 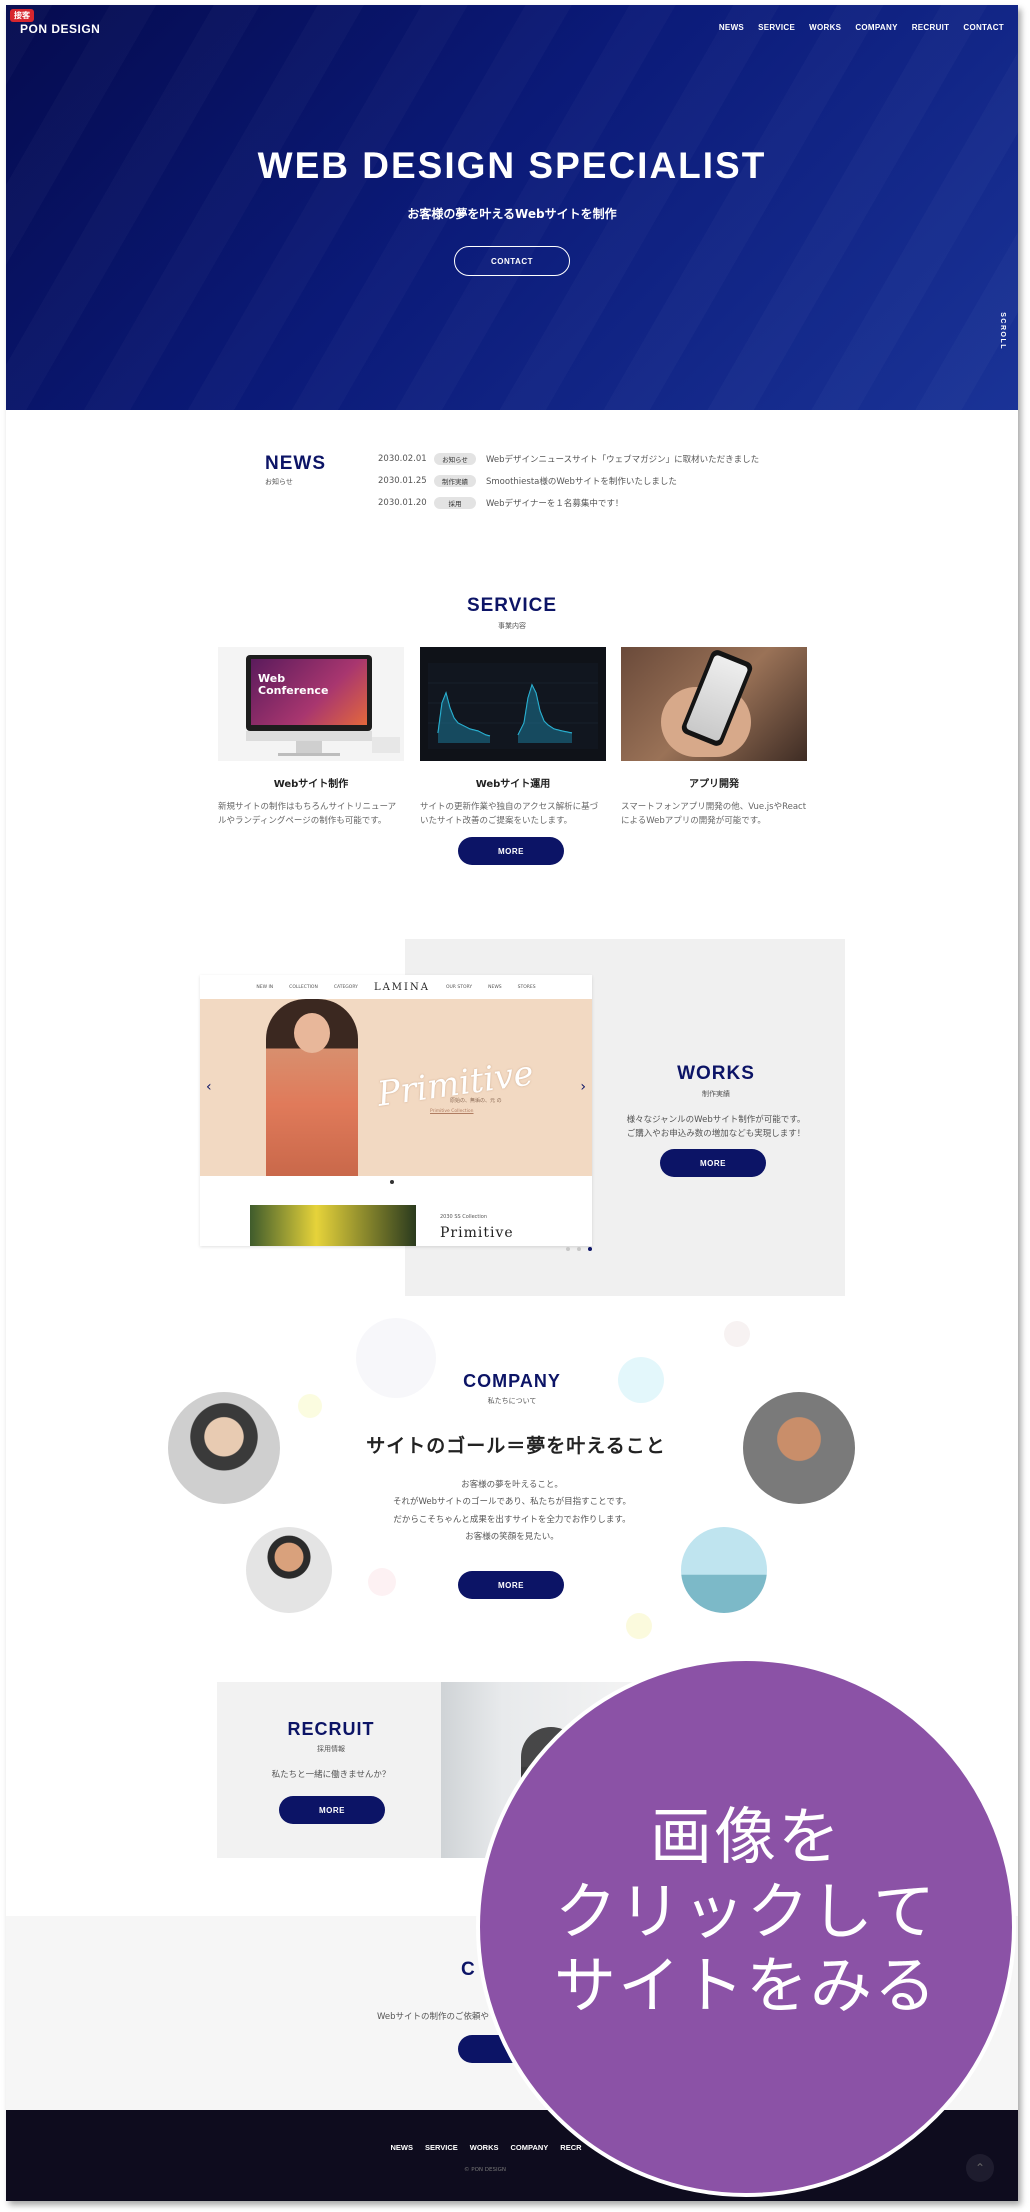 What do you see at coordinates (441, 2147) in the screenshot?
I see `footer-nav-service: SERVICE` at bounding box center [441, 2147].